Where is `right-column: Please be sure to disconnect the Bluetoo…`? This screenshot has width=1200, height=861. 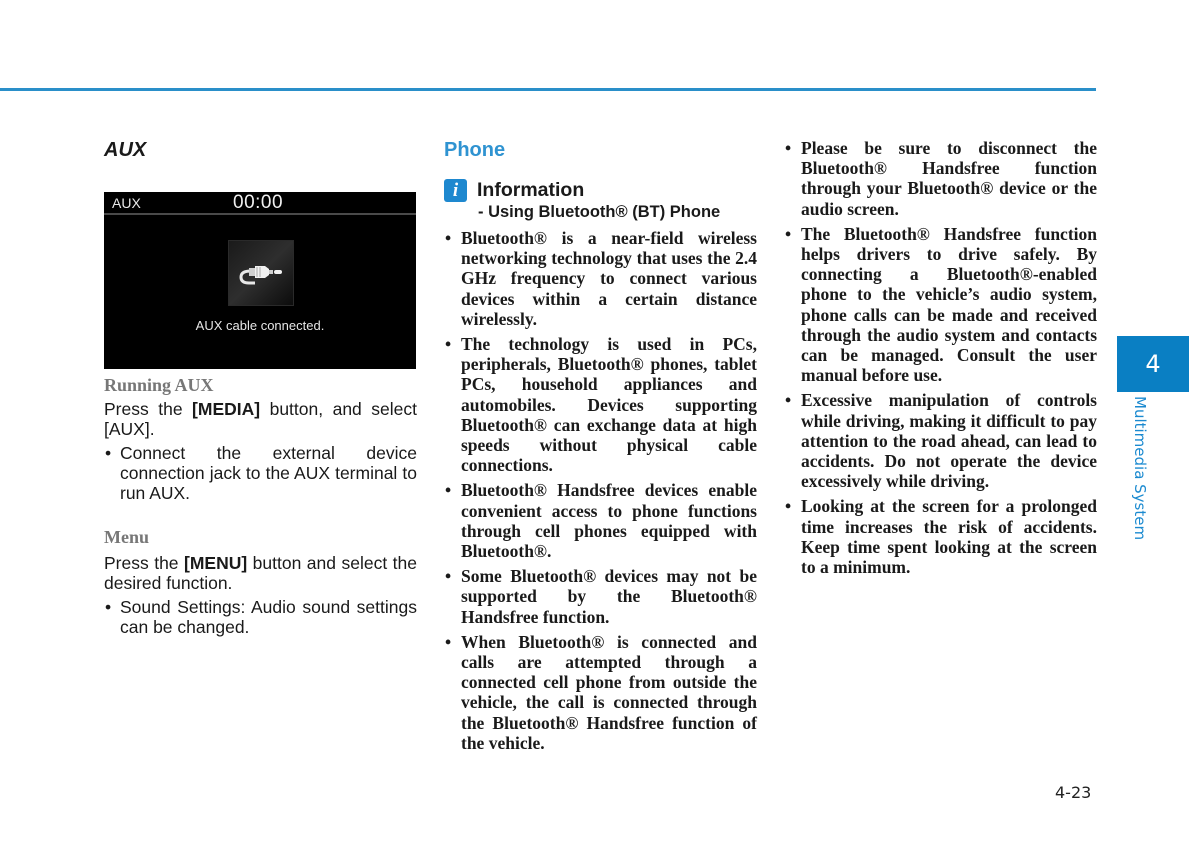 right-column: Please be sure to disconnect the Bluetoo… is located at coordinates (940, 359).